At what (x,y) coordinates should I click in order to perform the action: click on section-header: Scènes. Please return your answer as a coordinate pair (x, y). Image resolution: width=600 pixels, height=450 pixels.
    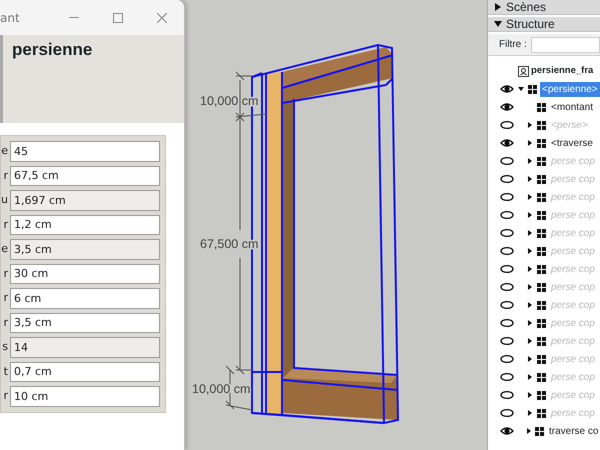
    Looking at the image, I should click on (544, 7).